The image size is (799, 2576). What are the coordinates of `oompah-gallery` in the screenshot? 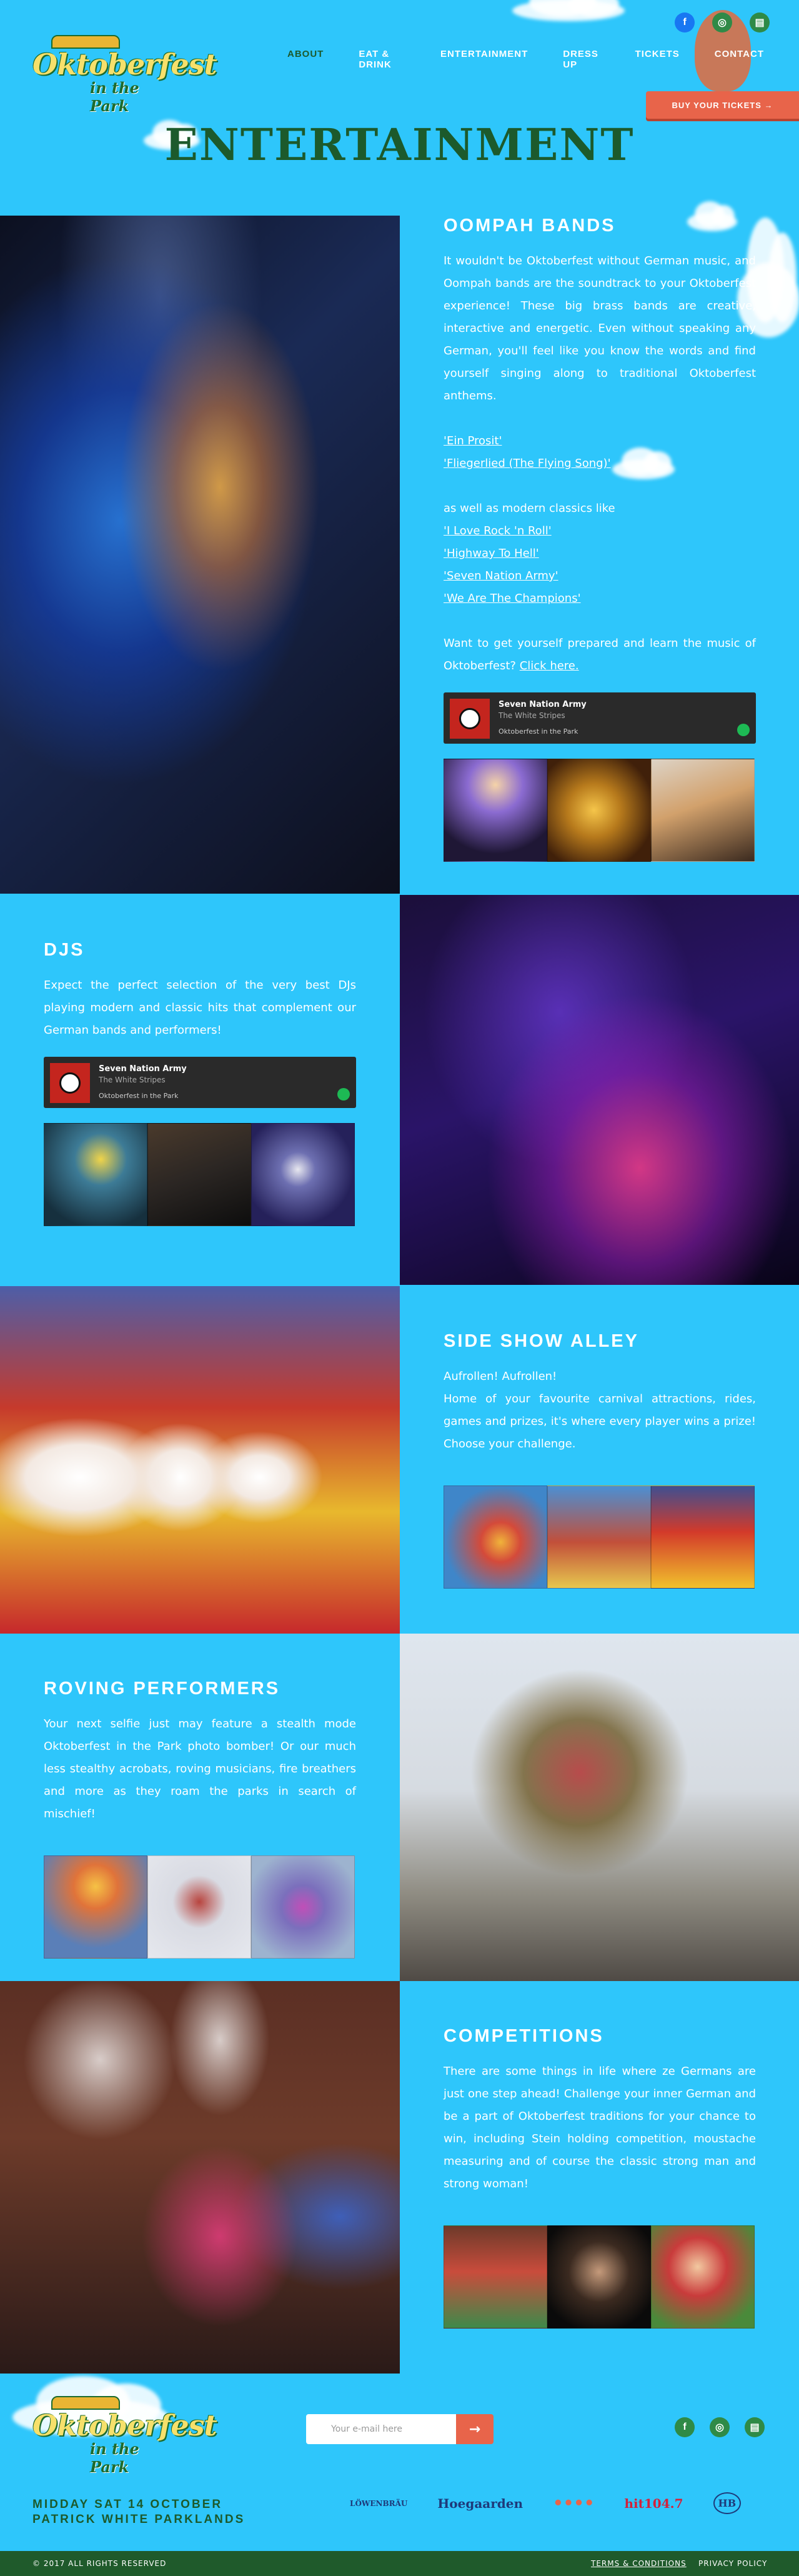 It's located at (600, 810).